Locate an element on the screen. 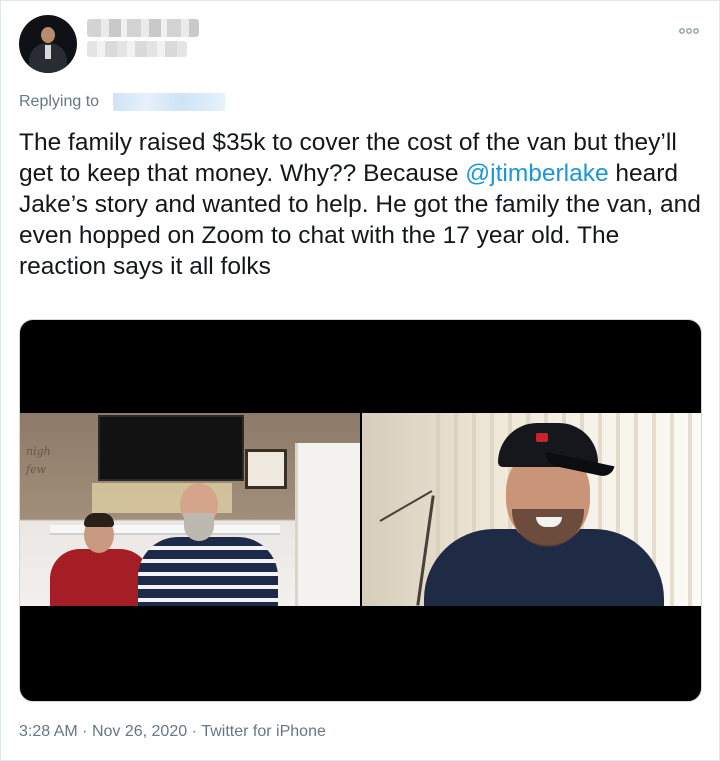  door-shape is located at coordinates (327, 524).